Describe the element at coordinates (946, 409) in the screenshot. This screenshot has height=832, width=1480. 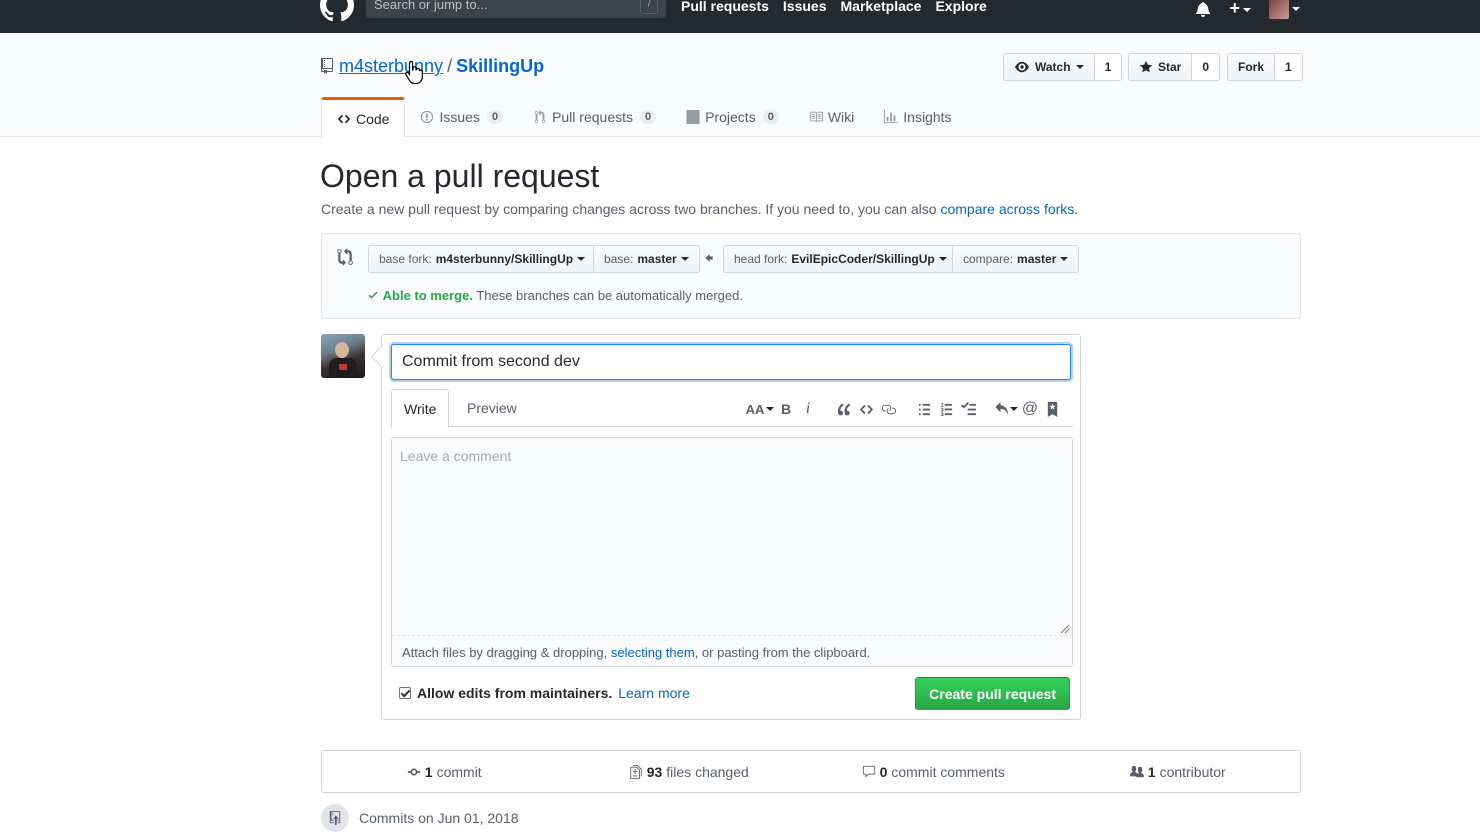
I see `ordered-list-button` at that location.